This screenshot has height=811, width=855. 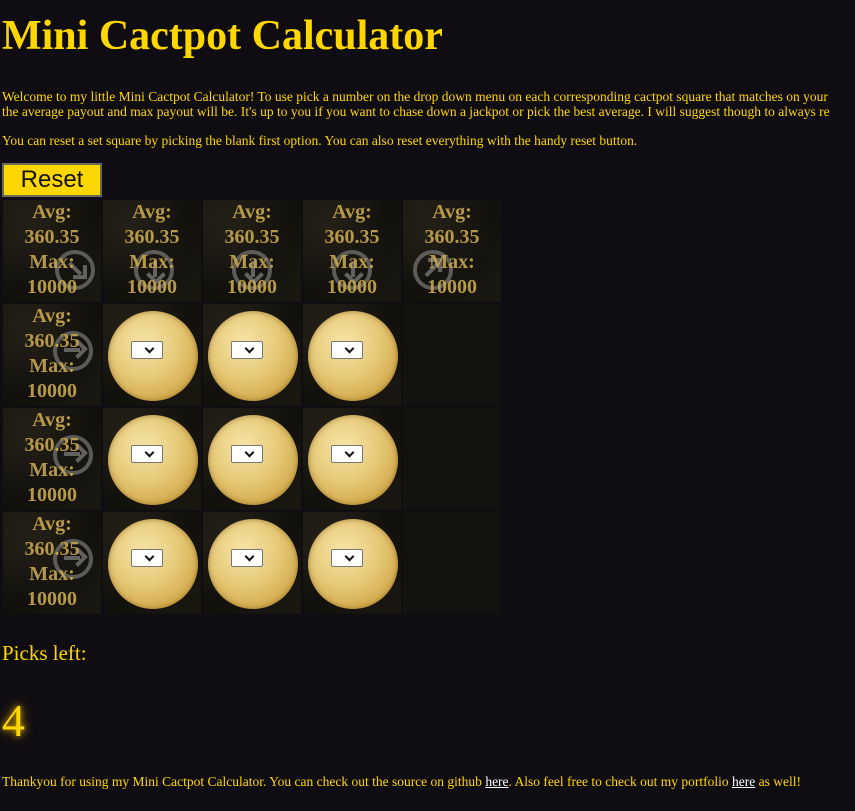 I want to click on line-column-2: Avg: 360.35 Max: 10000, so click(x=252, y=251).